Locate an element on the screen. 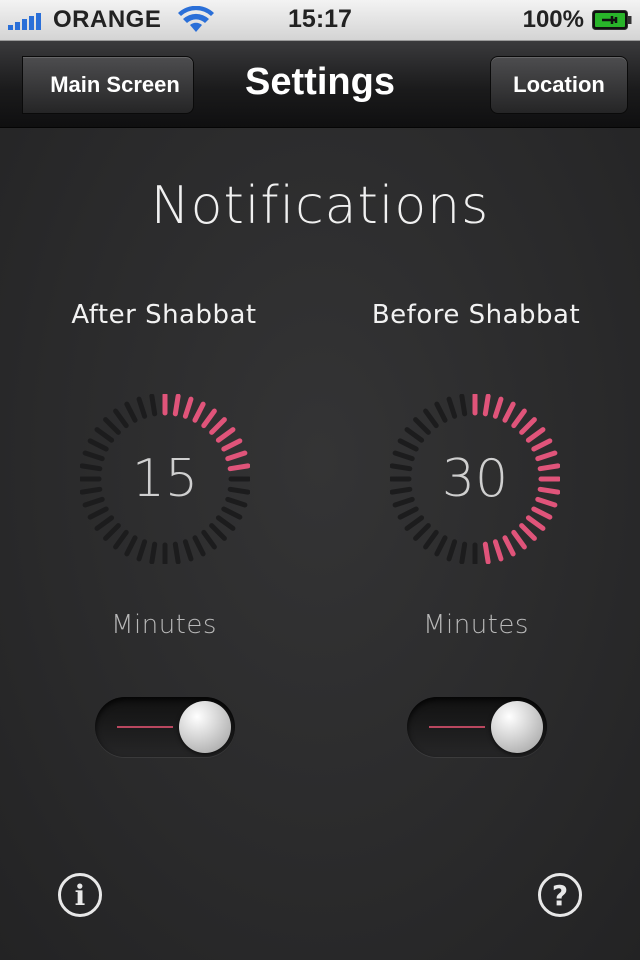 Image resolution: width=640 pixels, height=960 pixels. info-glyph: i is located at coordinates (80, 895).